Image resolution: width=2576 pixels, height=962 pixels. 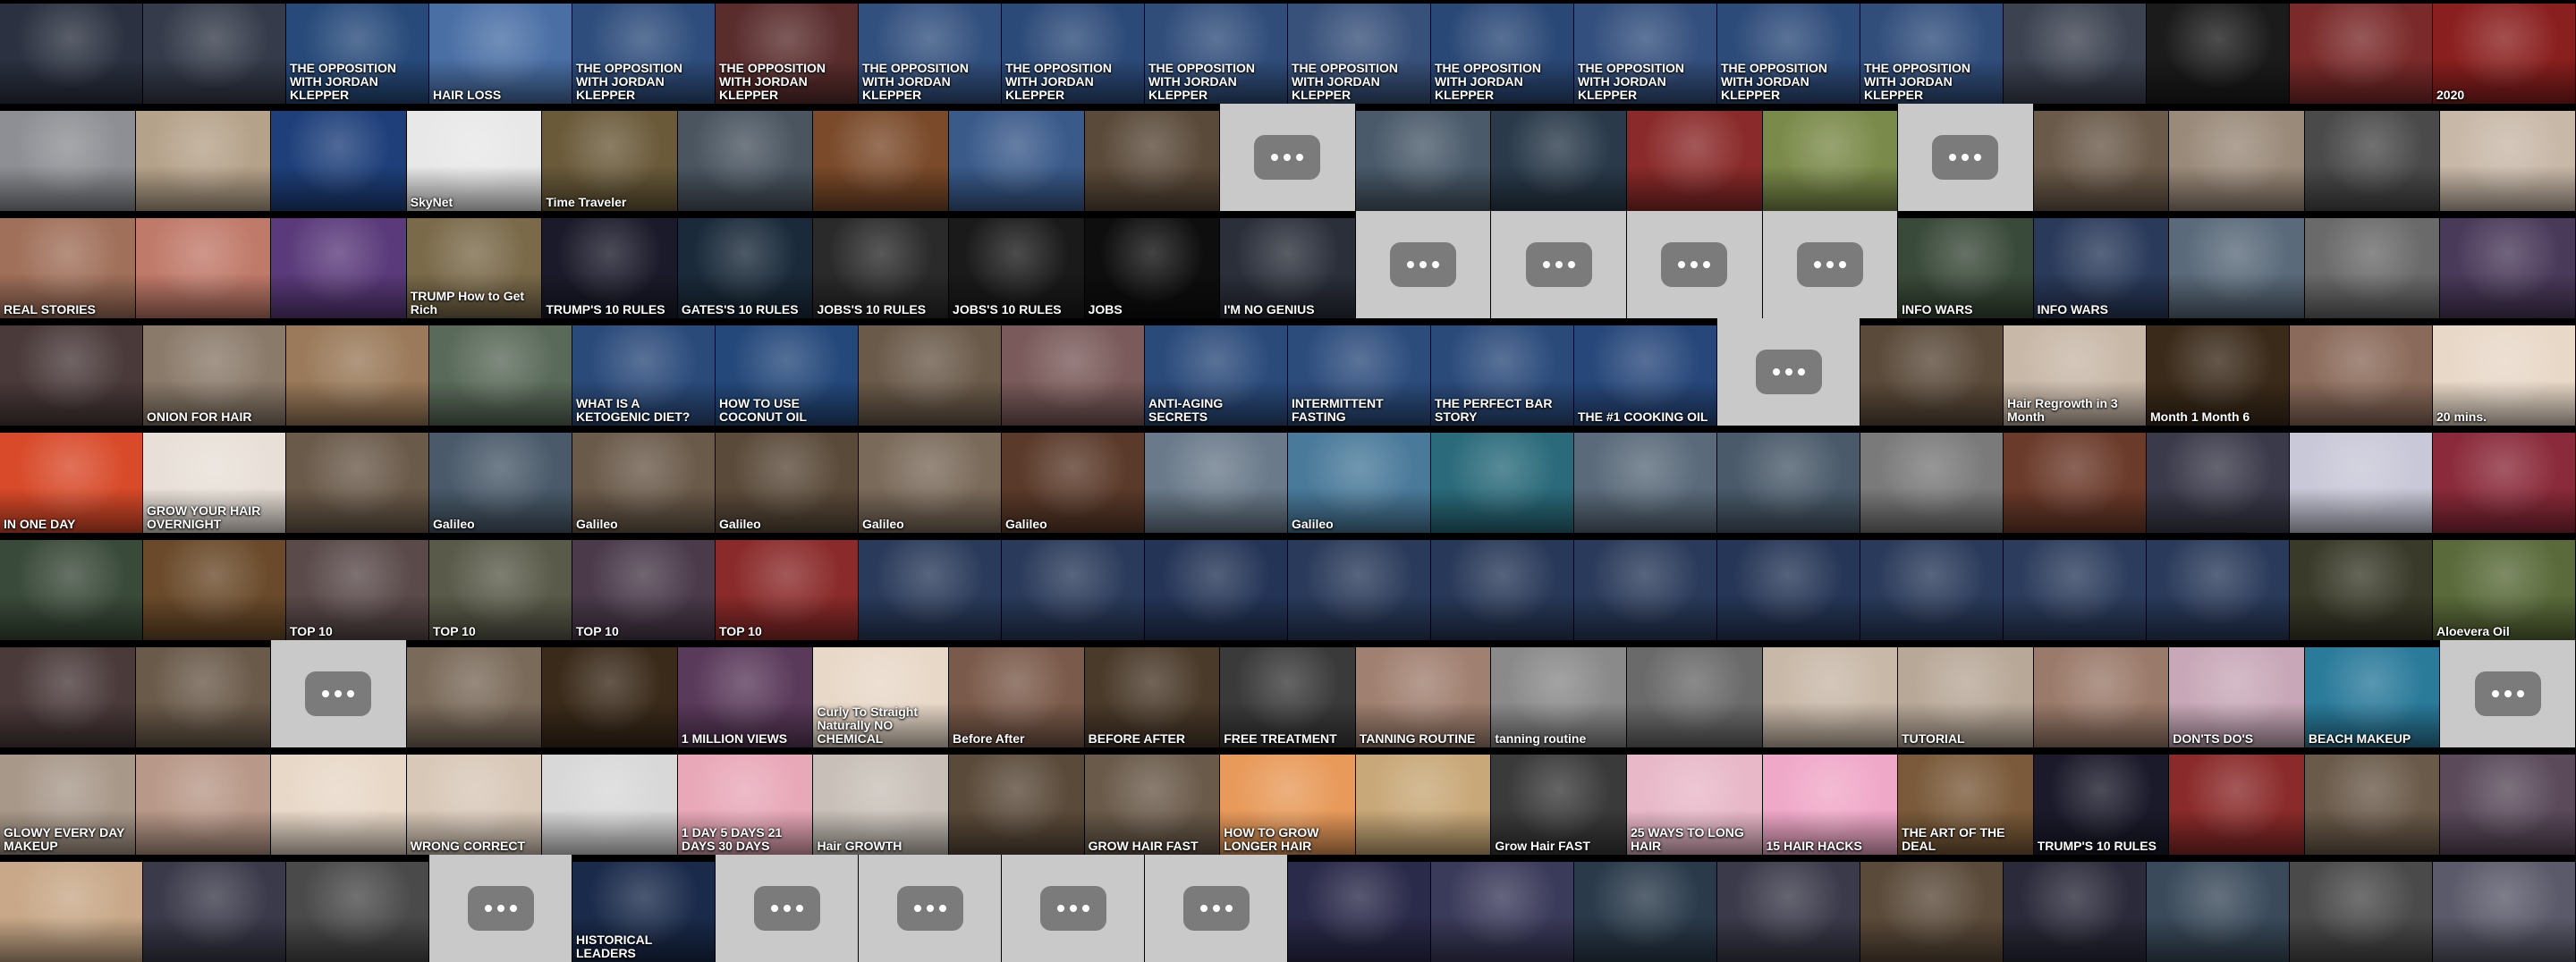 What do you see at coordinates (2504, 586) in the screenshot?
I see `video-thumbnail: Aloevera Oil` at bounding box center [2504, 586].